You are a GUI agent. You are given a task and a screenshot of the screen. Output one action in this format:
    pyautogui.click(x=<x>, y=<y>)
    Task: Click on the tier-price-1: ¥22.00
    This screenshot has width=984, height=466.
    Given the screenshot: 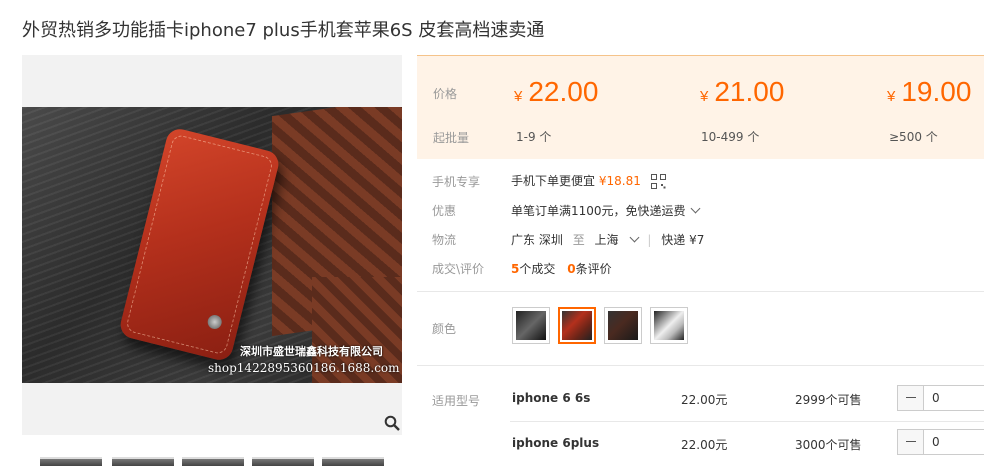 What is the action you would take?
    pyautogui.click(x=556, y=92)
    